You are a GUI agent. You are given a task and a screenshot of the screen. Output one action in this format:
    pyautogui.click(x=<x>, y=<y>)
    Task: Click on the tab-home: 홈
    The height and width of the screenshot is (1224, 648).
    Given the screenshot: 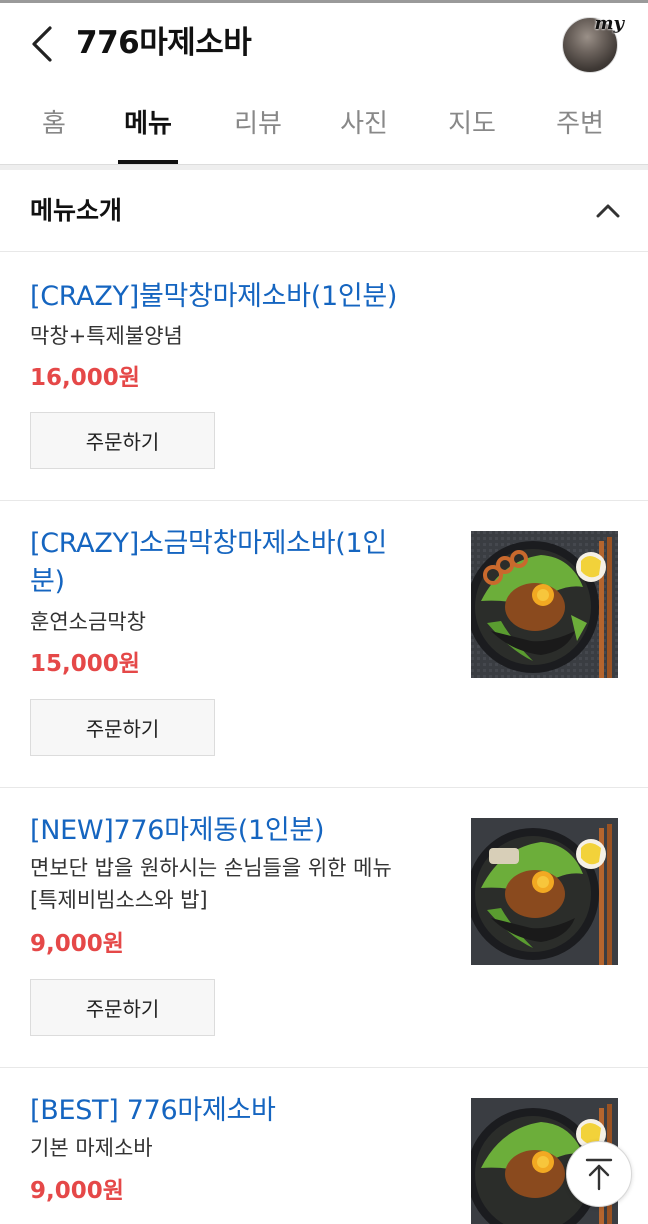 What is the action you would take?
    pyautogui.click(x=54, y=129)
    